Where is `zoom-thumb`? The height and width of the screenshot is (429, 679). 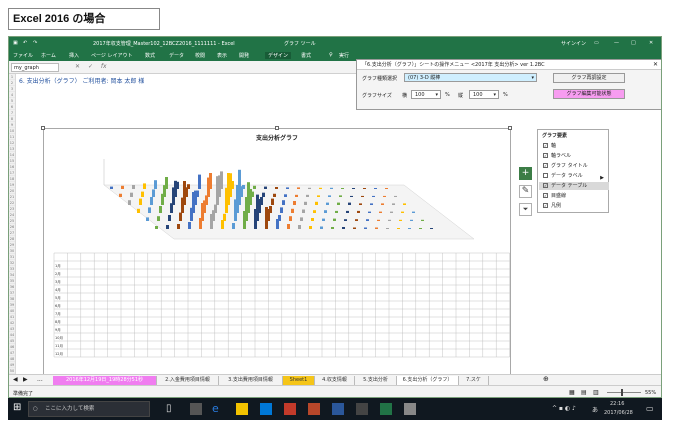 zoom-thumb is located at coordinates (622, 392).